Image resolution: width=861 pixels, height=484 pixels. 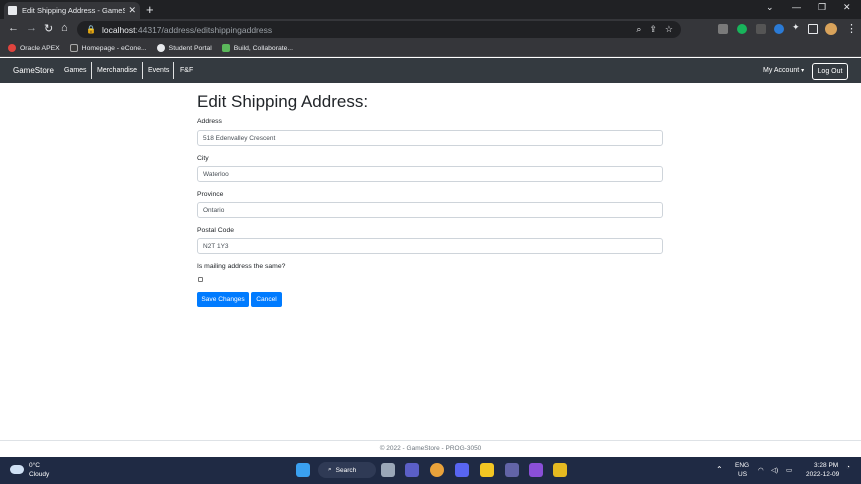 I want to click on bookmark-label: Student Portal, so click(x=190, y=48).